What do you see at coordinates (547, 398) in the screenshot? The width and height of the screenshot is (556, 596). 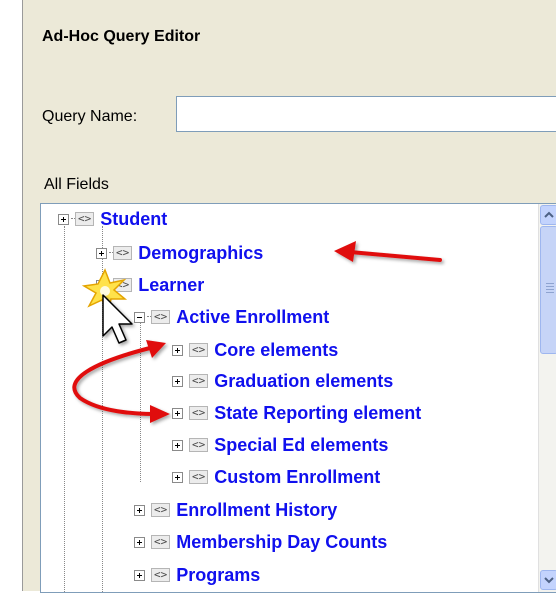 I see `tree-scrollbar` at bounding box center [547, 398].